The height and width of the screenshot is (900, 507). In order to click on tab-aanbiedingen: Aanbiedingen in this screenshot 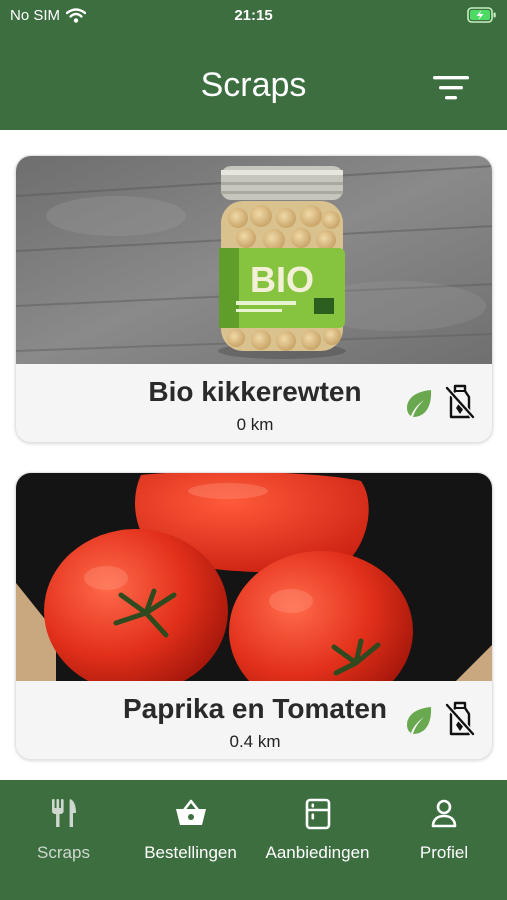, I will do `click(317, 840)`.